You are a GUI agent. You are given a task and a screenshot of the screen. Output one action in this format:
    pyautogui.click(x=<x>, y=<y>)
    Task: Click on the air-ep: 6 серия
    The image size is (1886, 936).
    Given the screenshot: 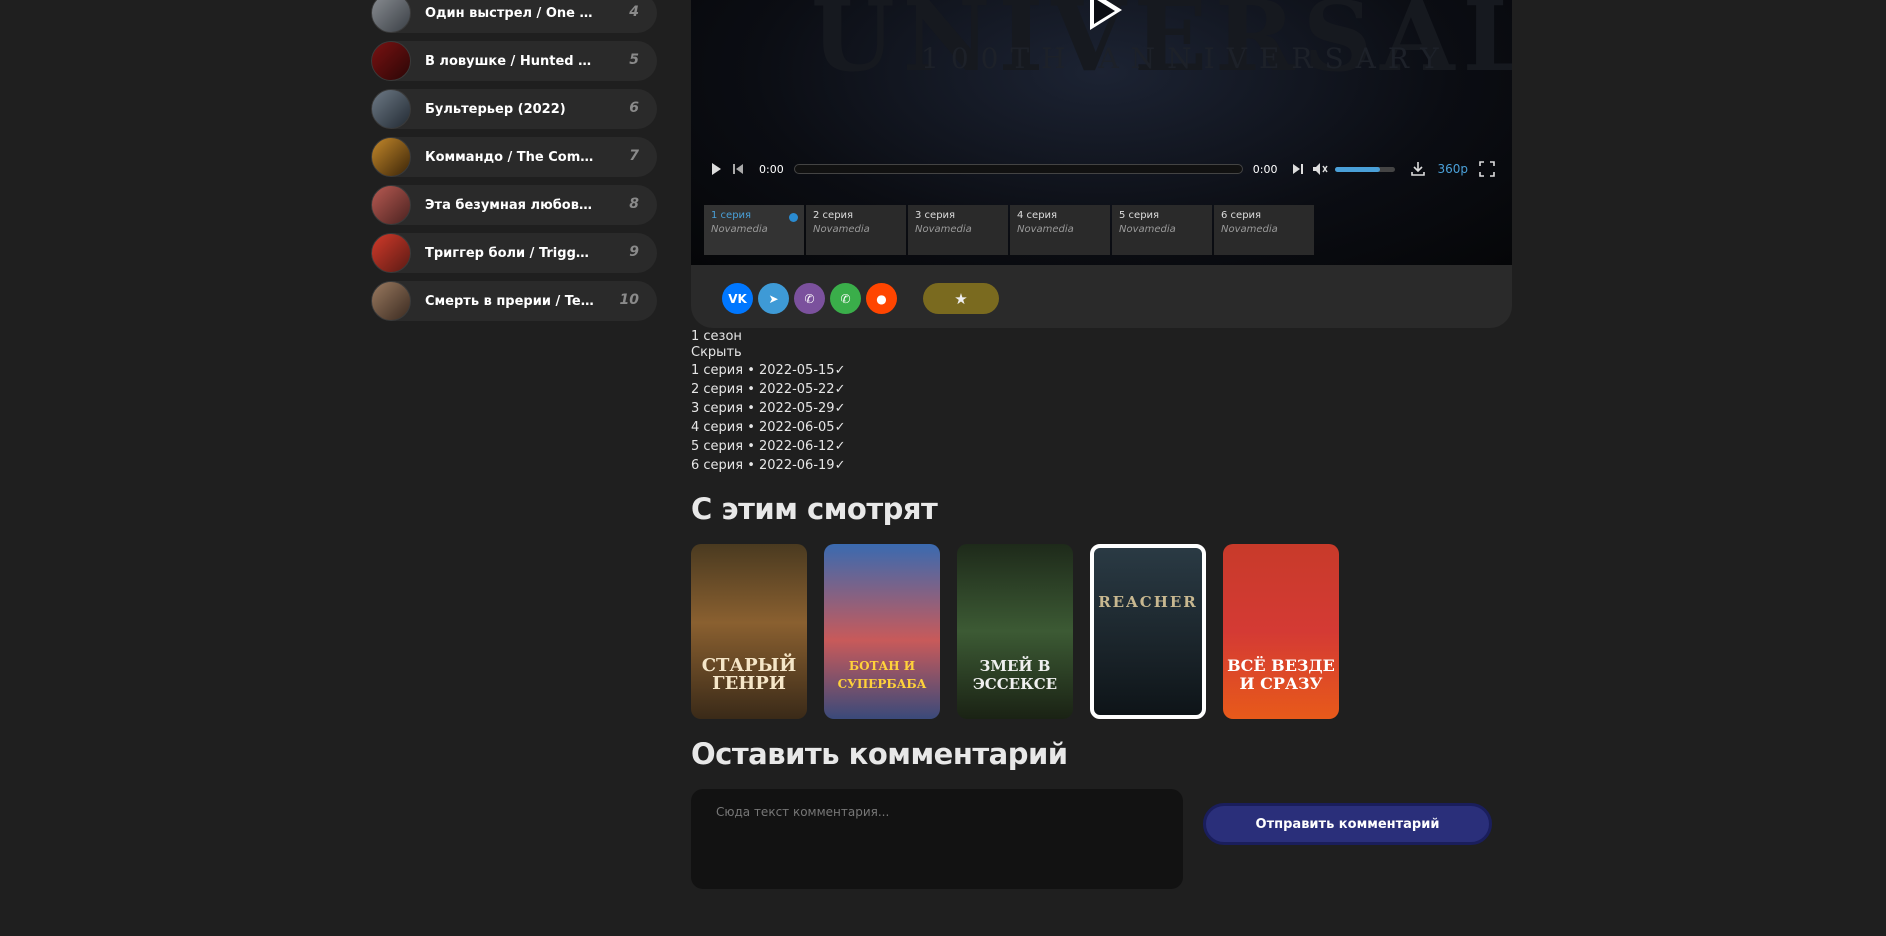 What is the action you would take?
    pyautogui.click(x=717, y=465)
    